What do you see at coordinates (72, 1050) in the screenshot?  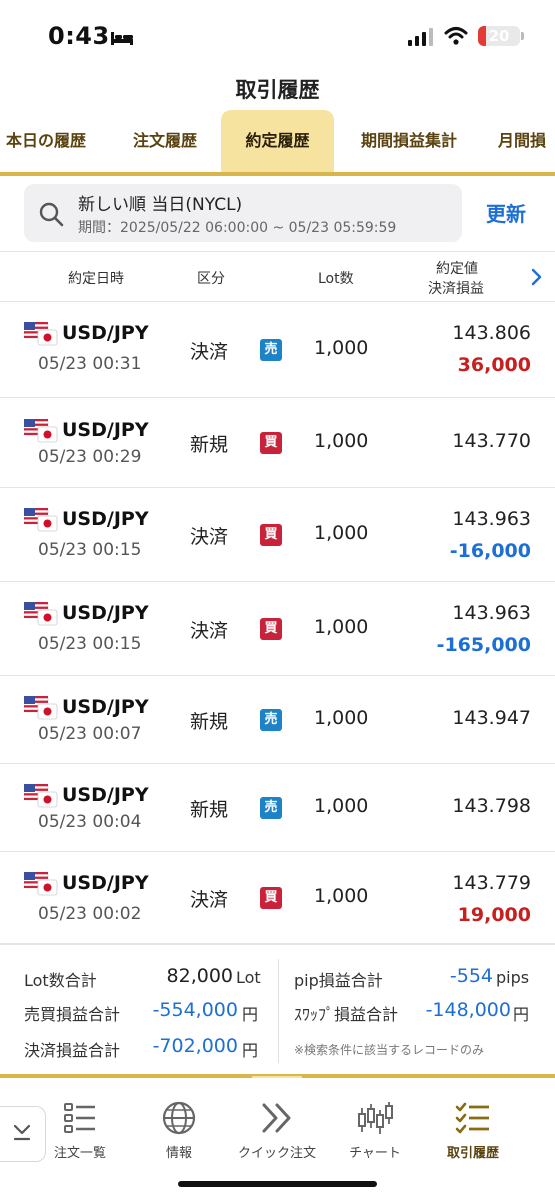 I see `settle-pnl-label: 決済損益合計` at bounding box center [72, 1050].